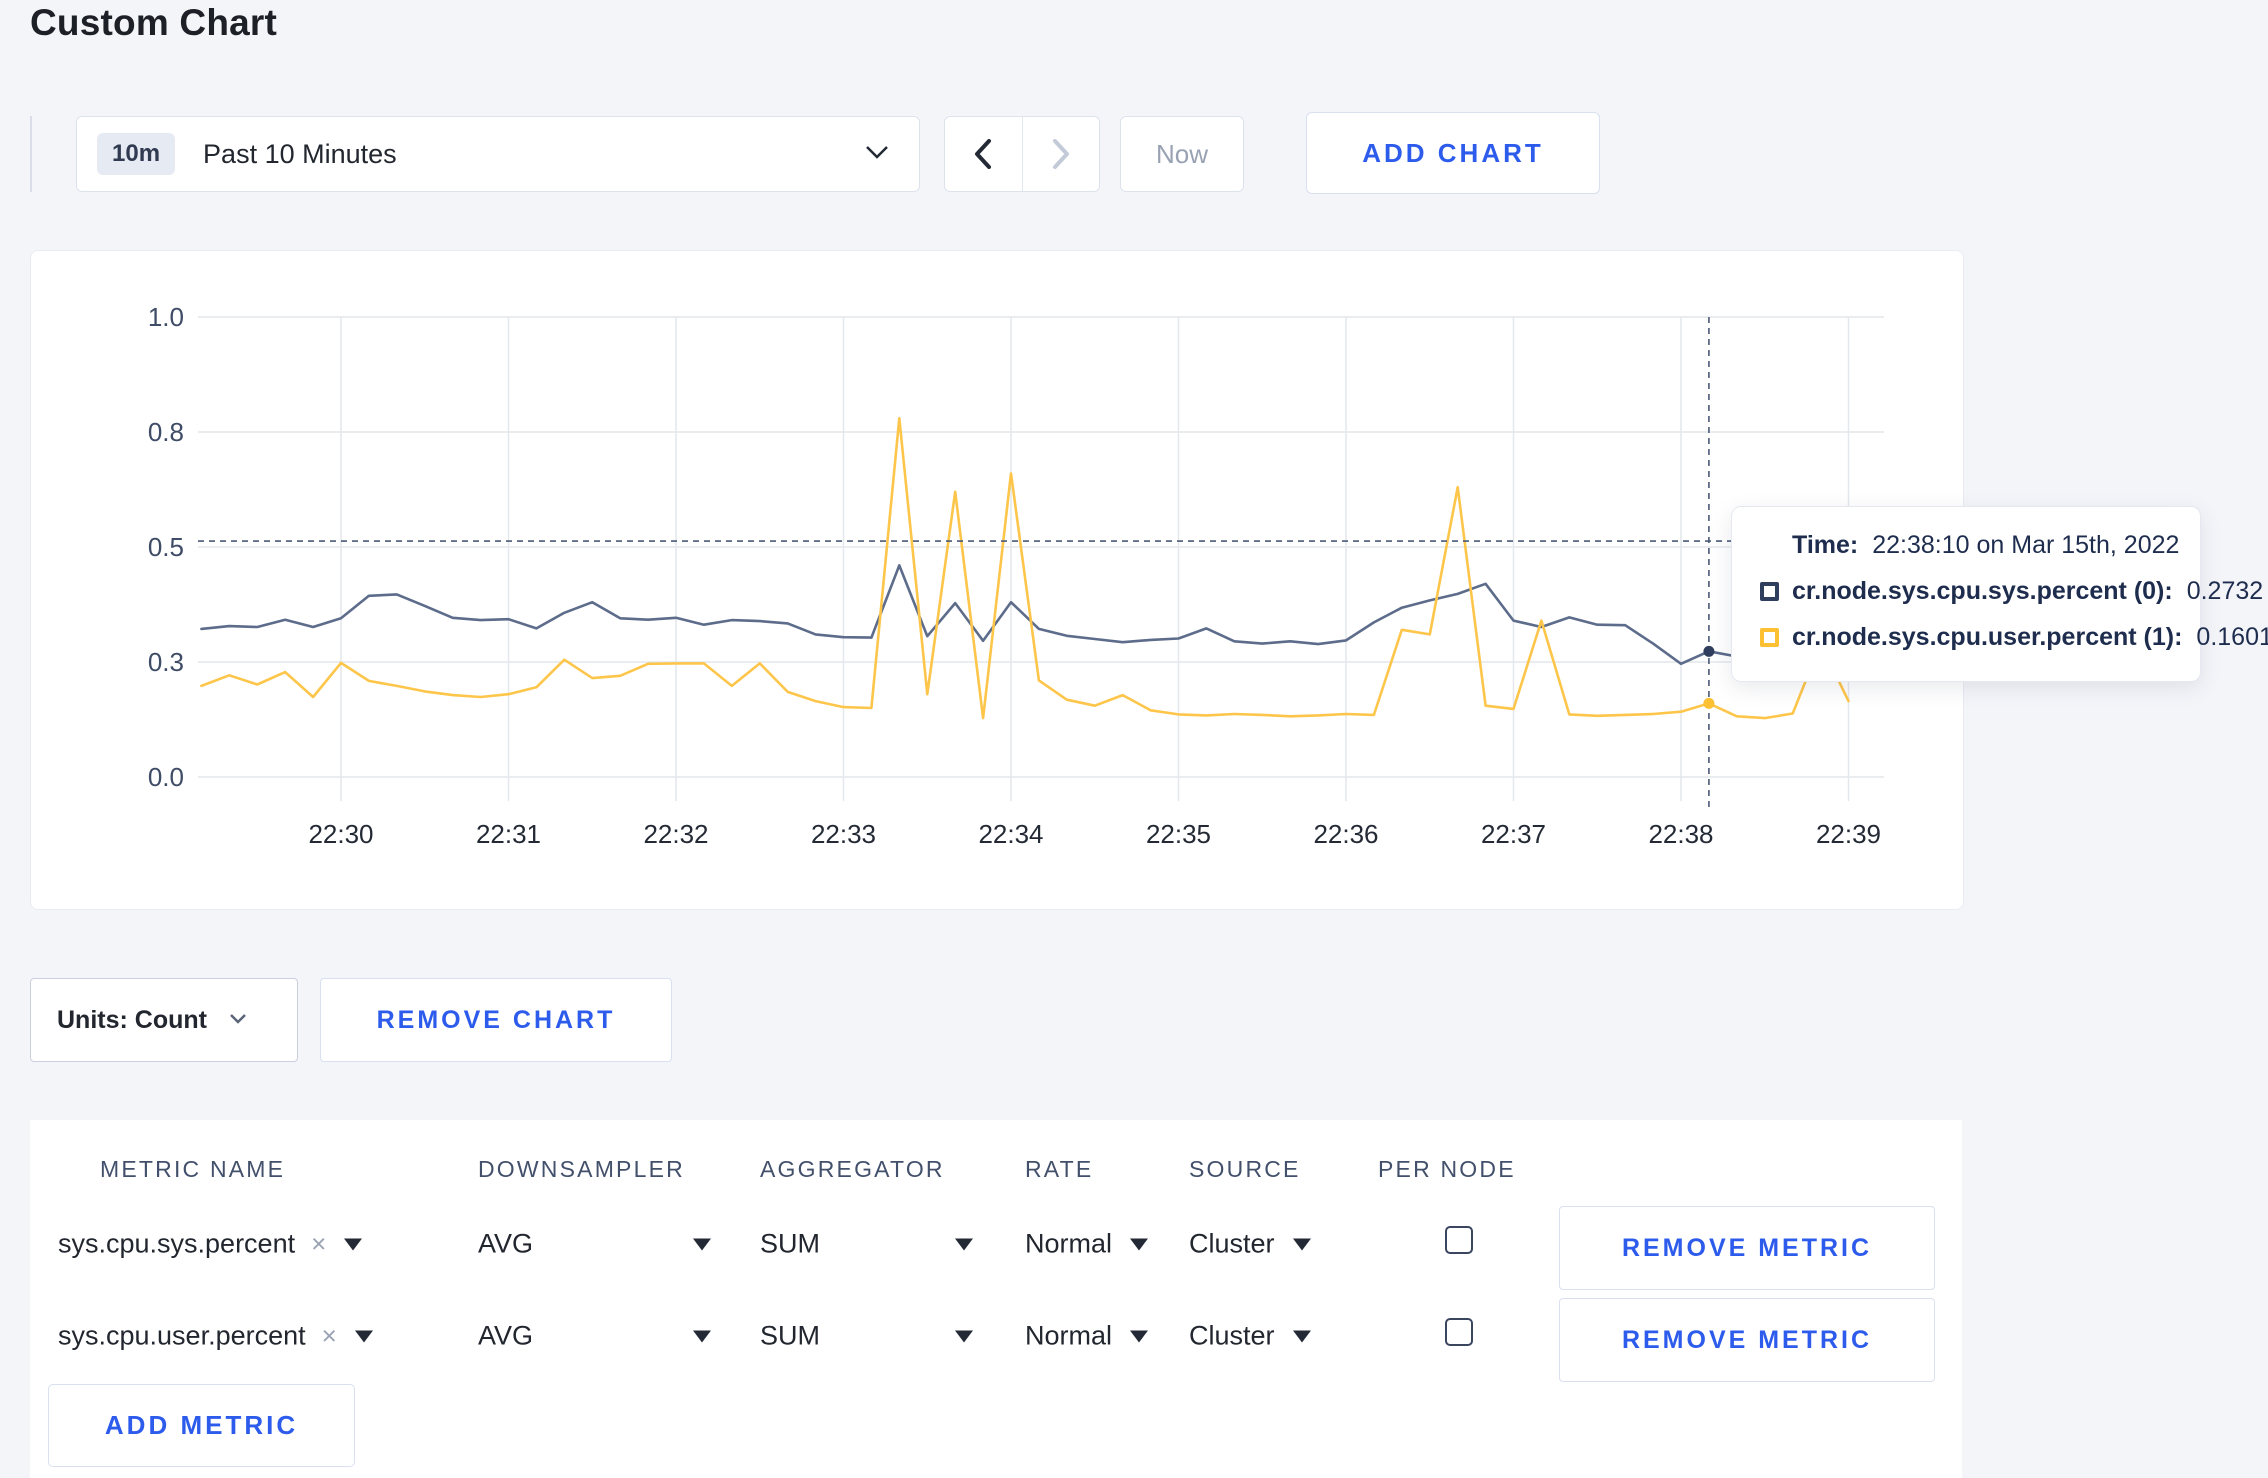 This screenshot has height=1478, width=2268. I want to click on svg-text: 1.0, so click(166, 317).